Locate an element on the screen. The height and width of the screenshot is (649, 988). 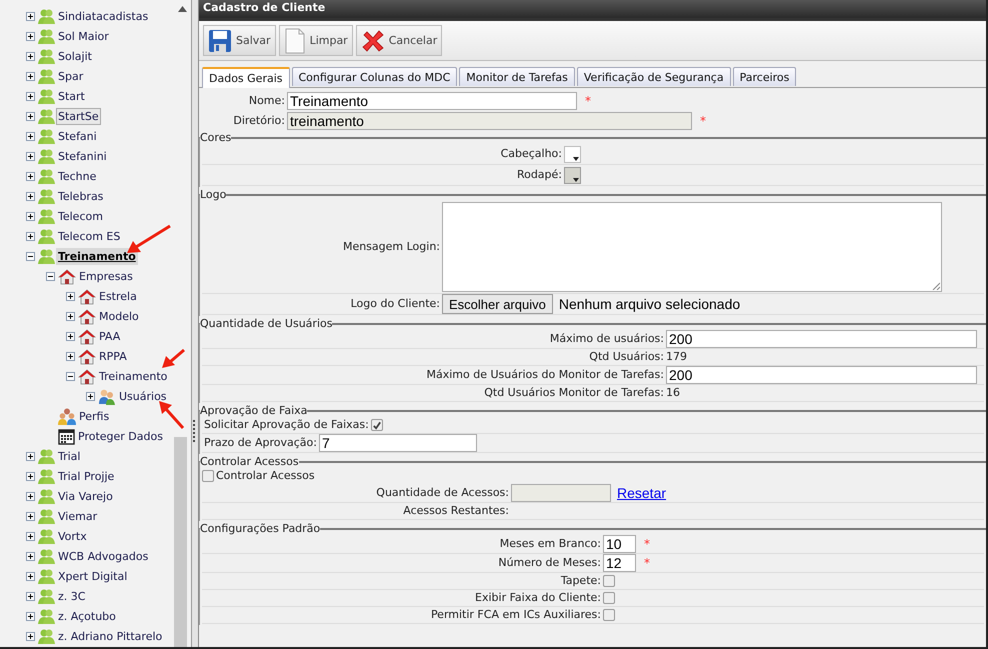
scrollbar-thumb is located at coordinates (180, 542).